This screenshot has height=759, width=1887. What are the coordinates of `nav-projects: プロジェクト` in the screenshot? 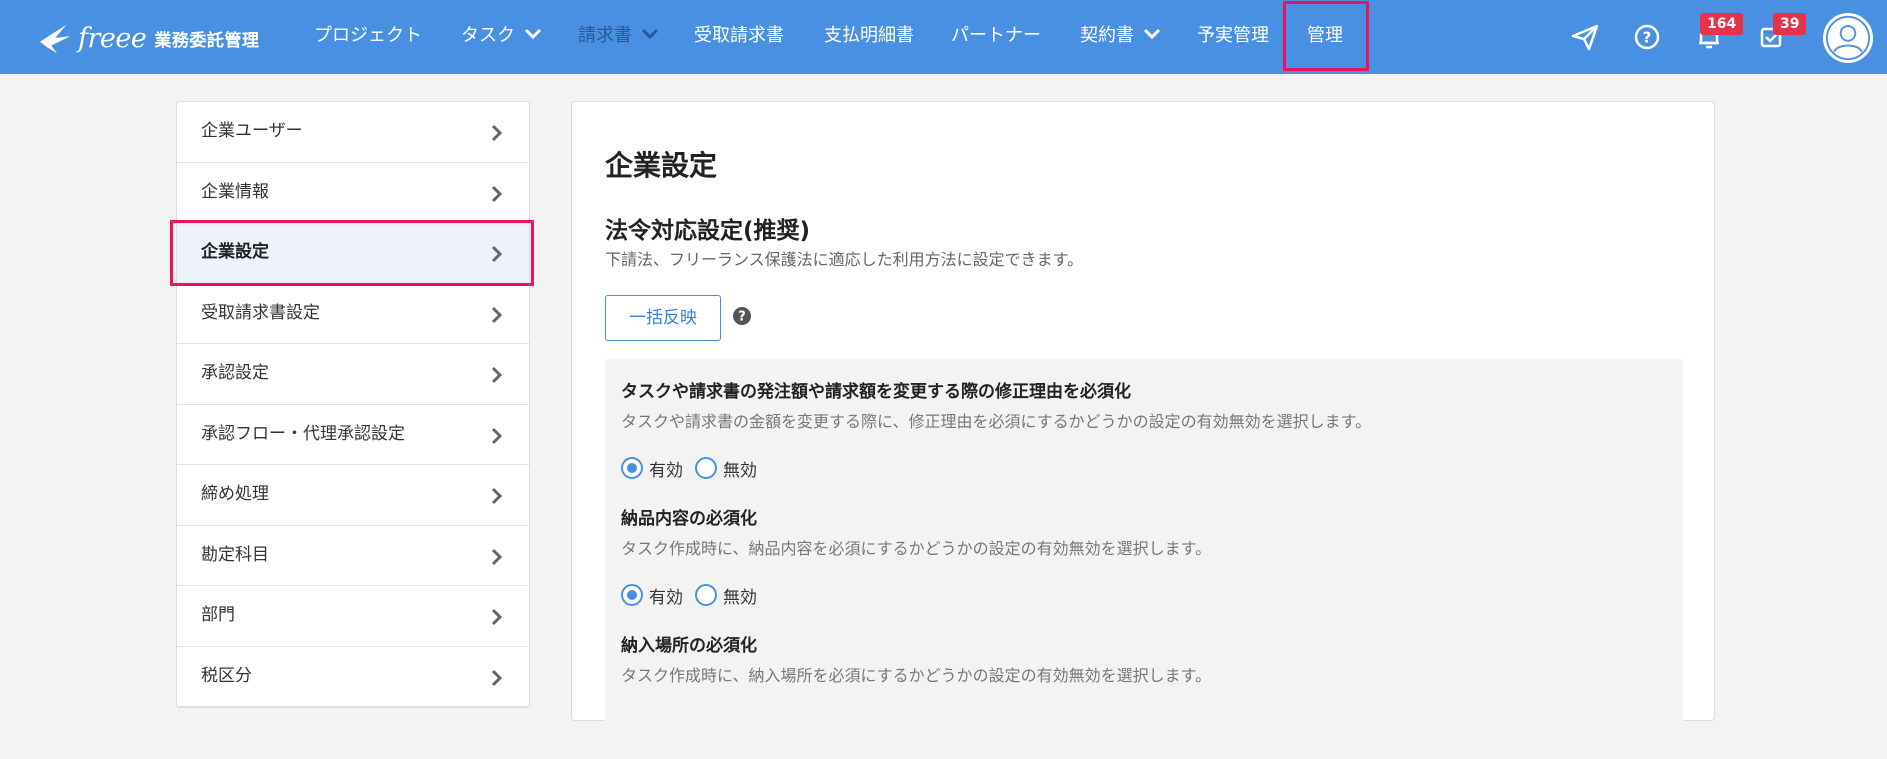 It's located at (368, 37).